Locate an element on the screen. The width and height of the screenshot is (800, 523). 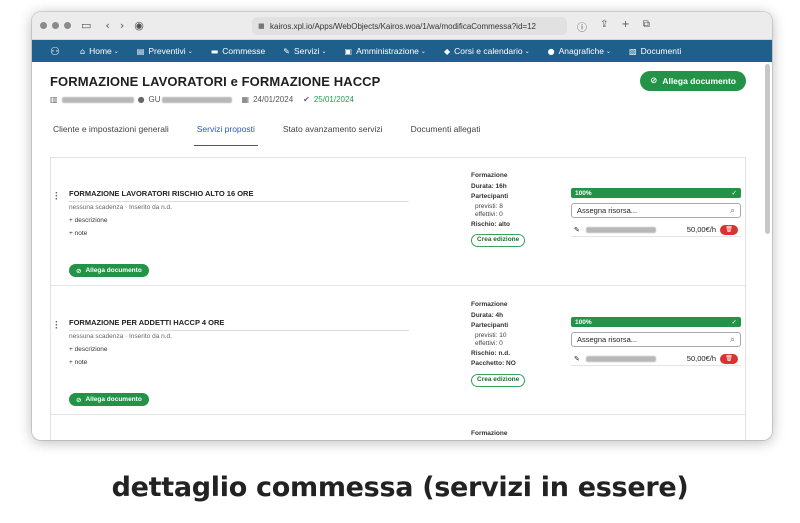
nav-item-corsi-e-calendario: ◆ Corsi e calendario ⌄ is located at coordinates (487, 51).